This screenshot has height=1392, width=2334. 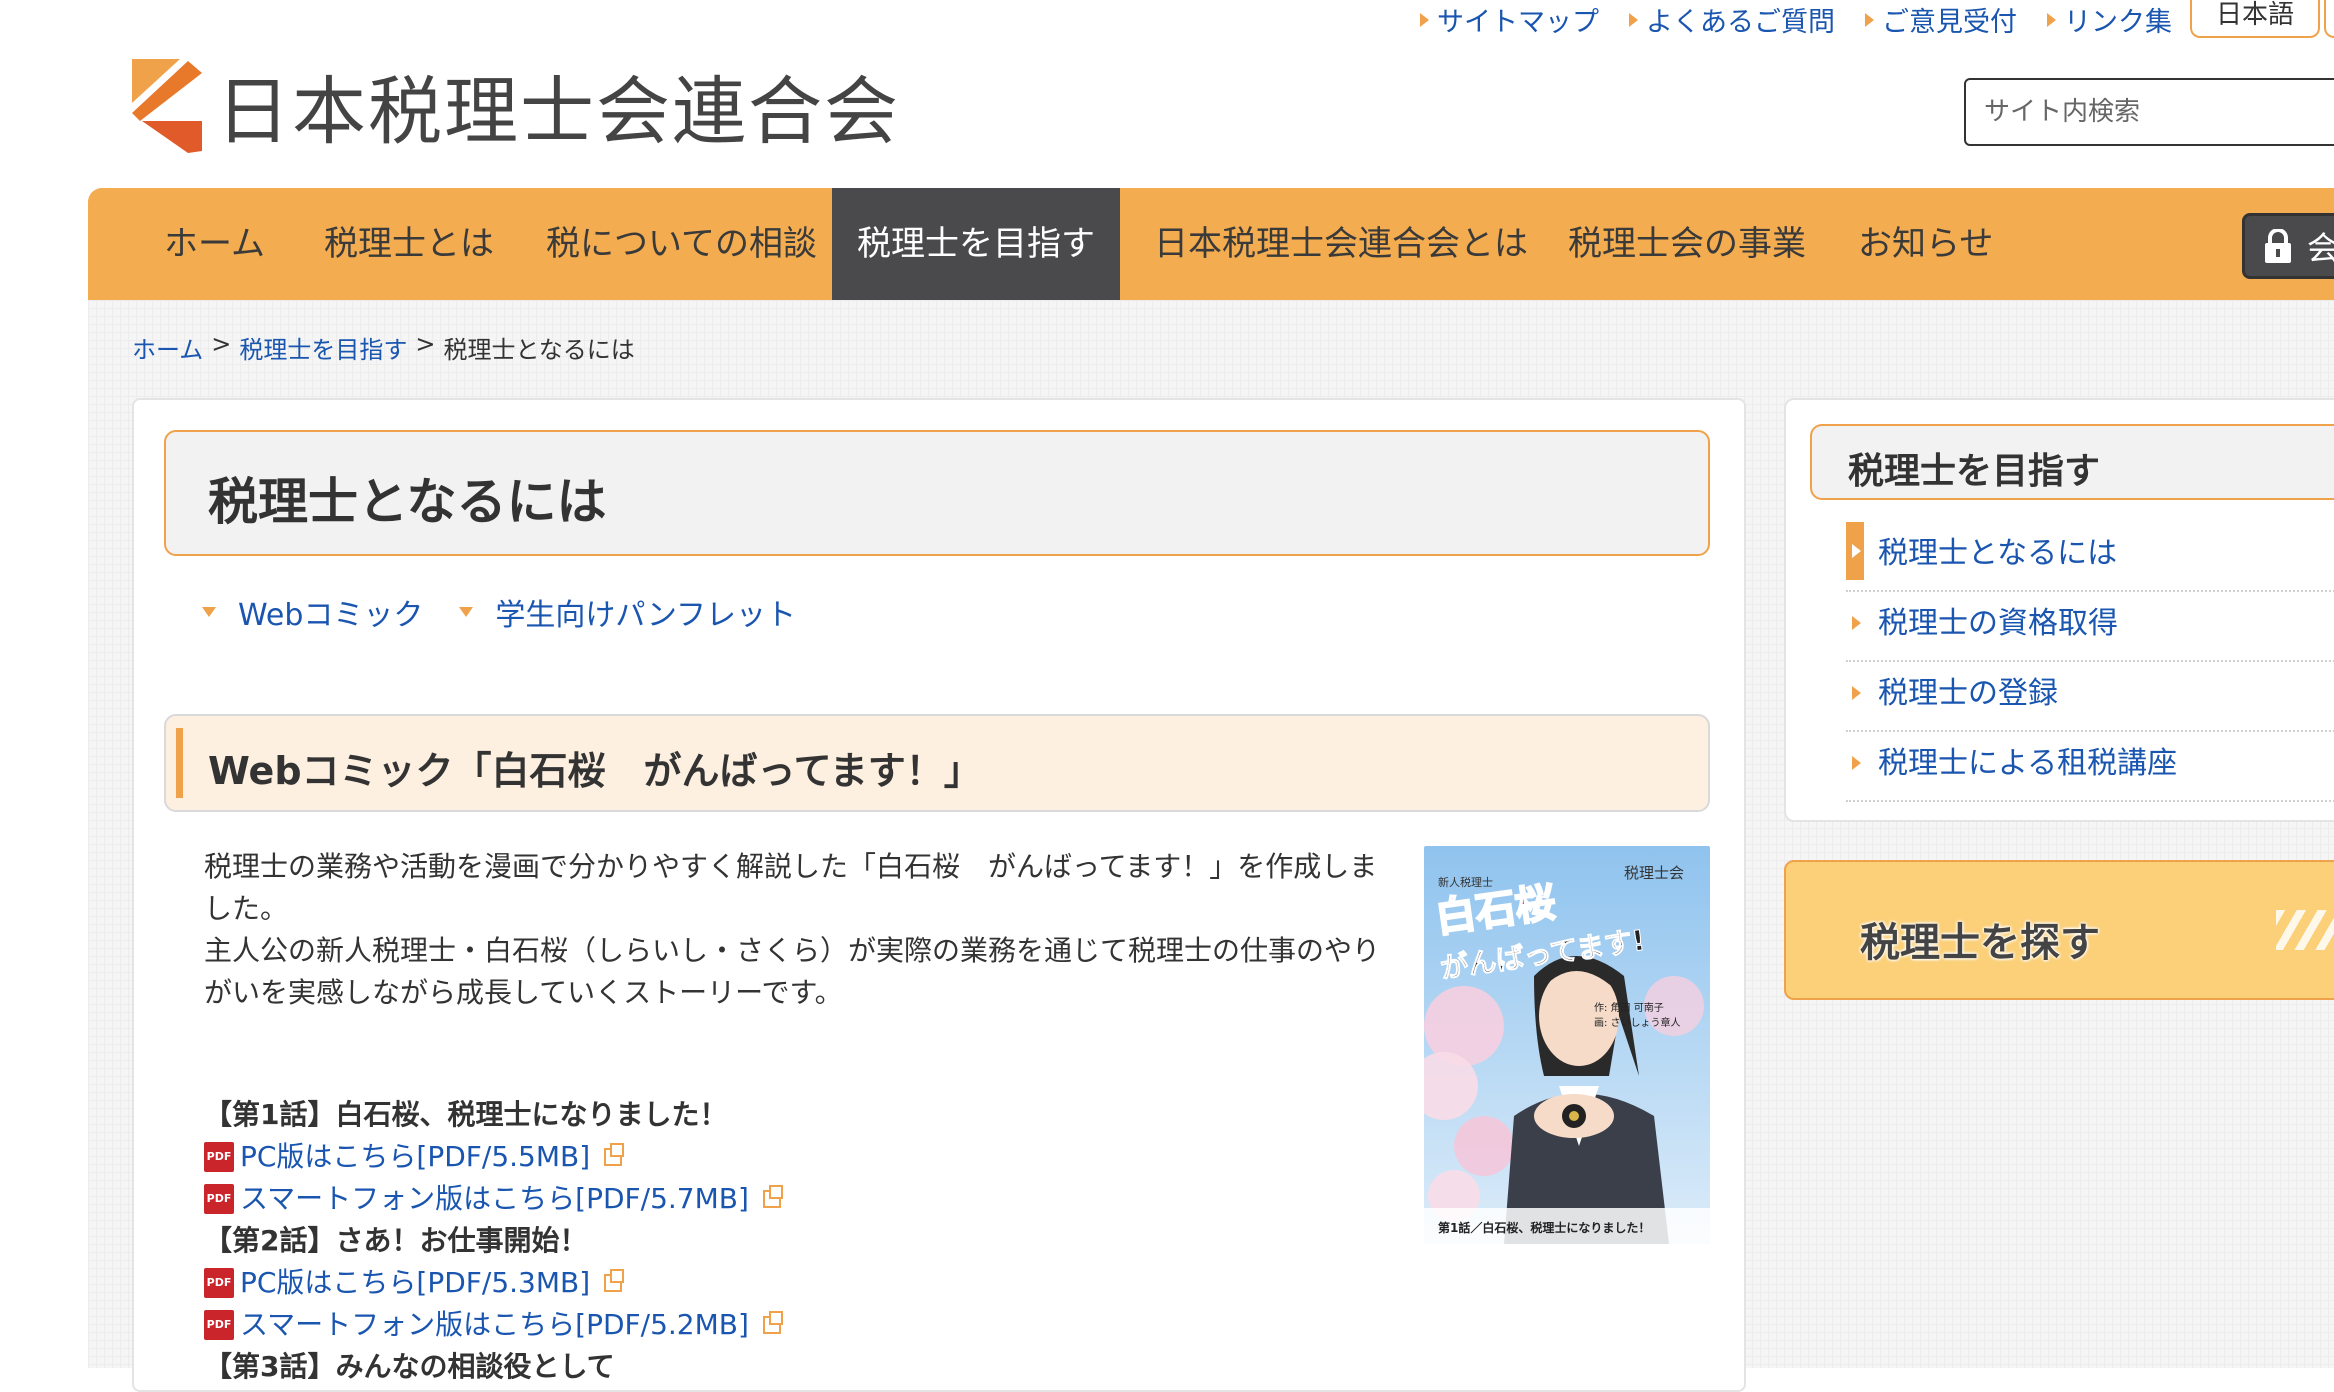 What do you see at coordinates (1732, 19) in the screenshot?
I see `faq-link: よくあるご質問` at bounding box center [1732, 19].